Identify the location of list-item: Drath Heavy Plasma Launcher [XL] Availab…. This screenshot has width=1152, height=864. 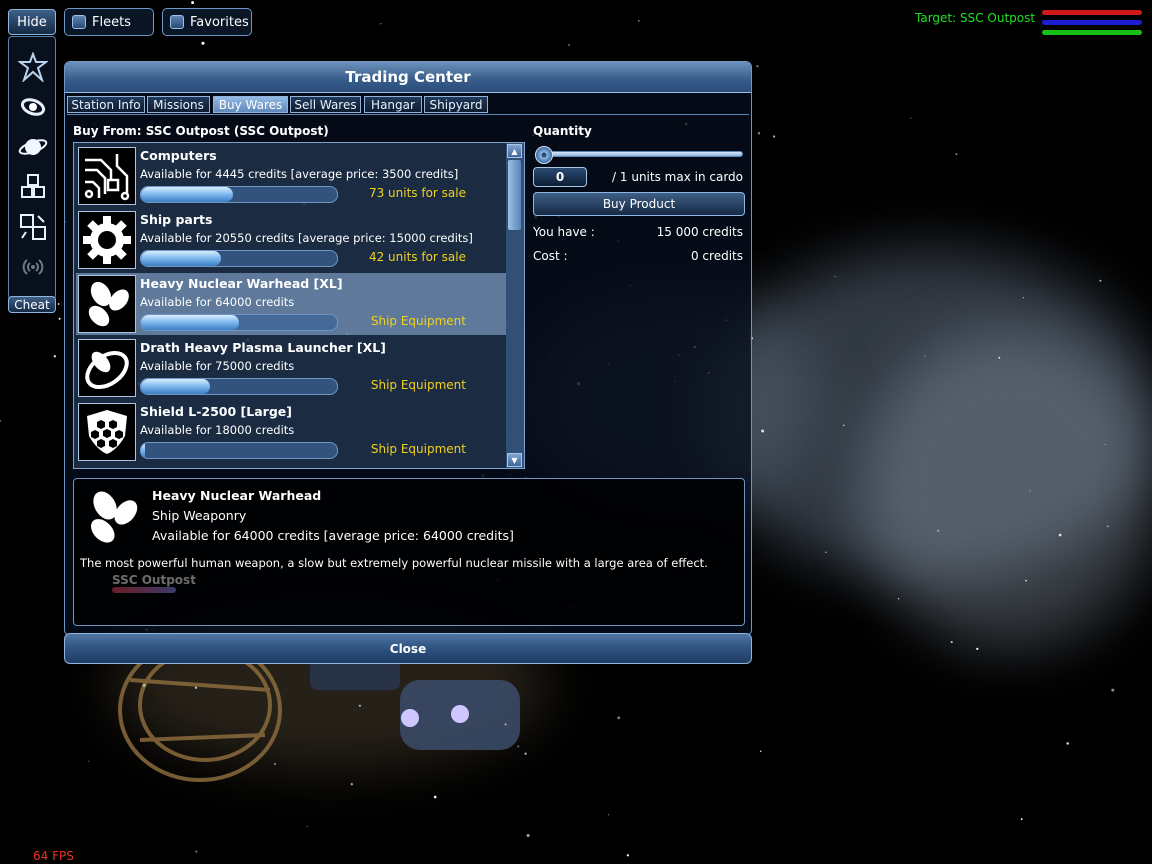
(291, 368).